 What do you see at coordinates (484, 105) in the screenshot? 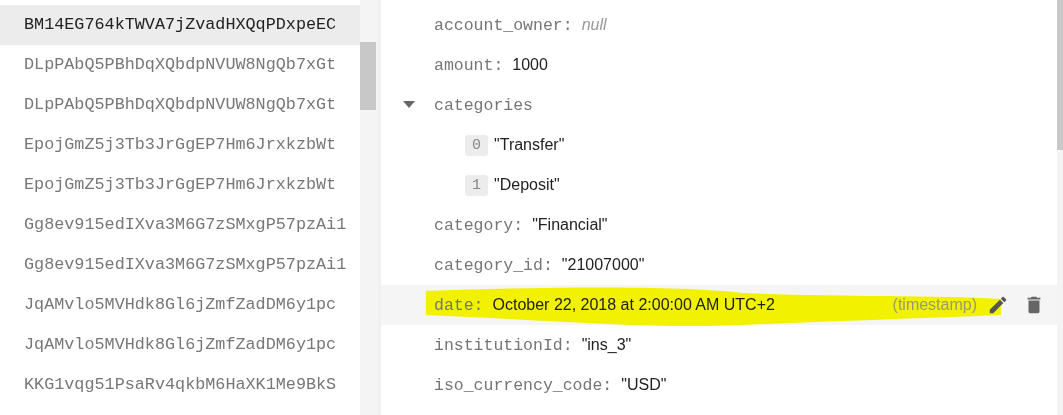
I see `field-key: categories` at bounding box center [484, 105].